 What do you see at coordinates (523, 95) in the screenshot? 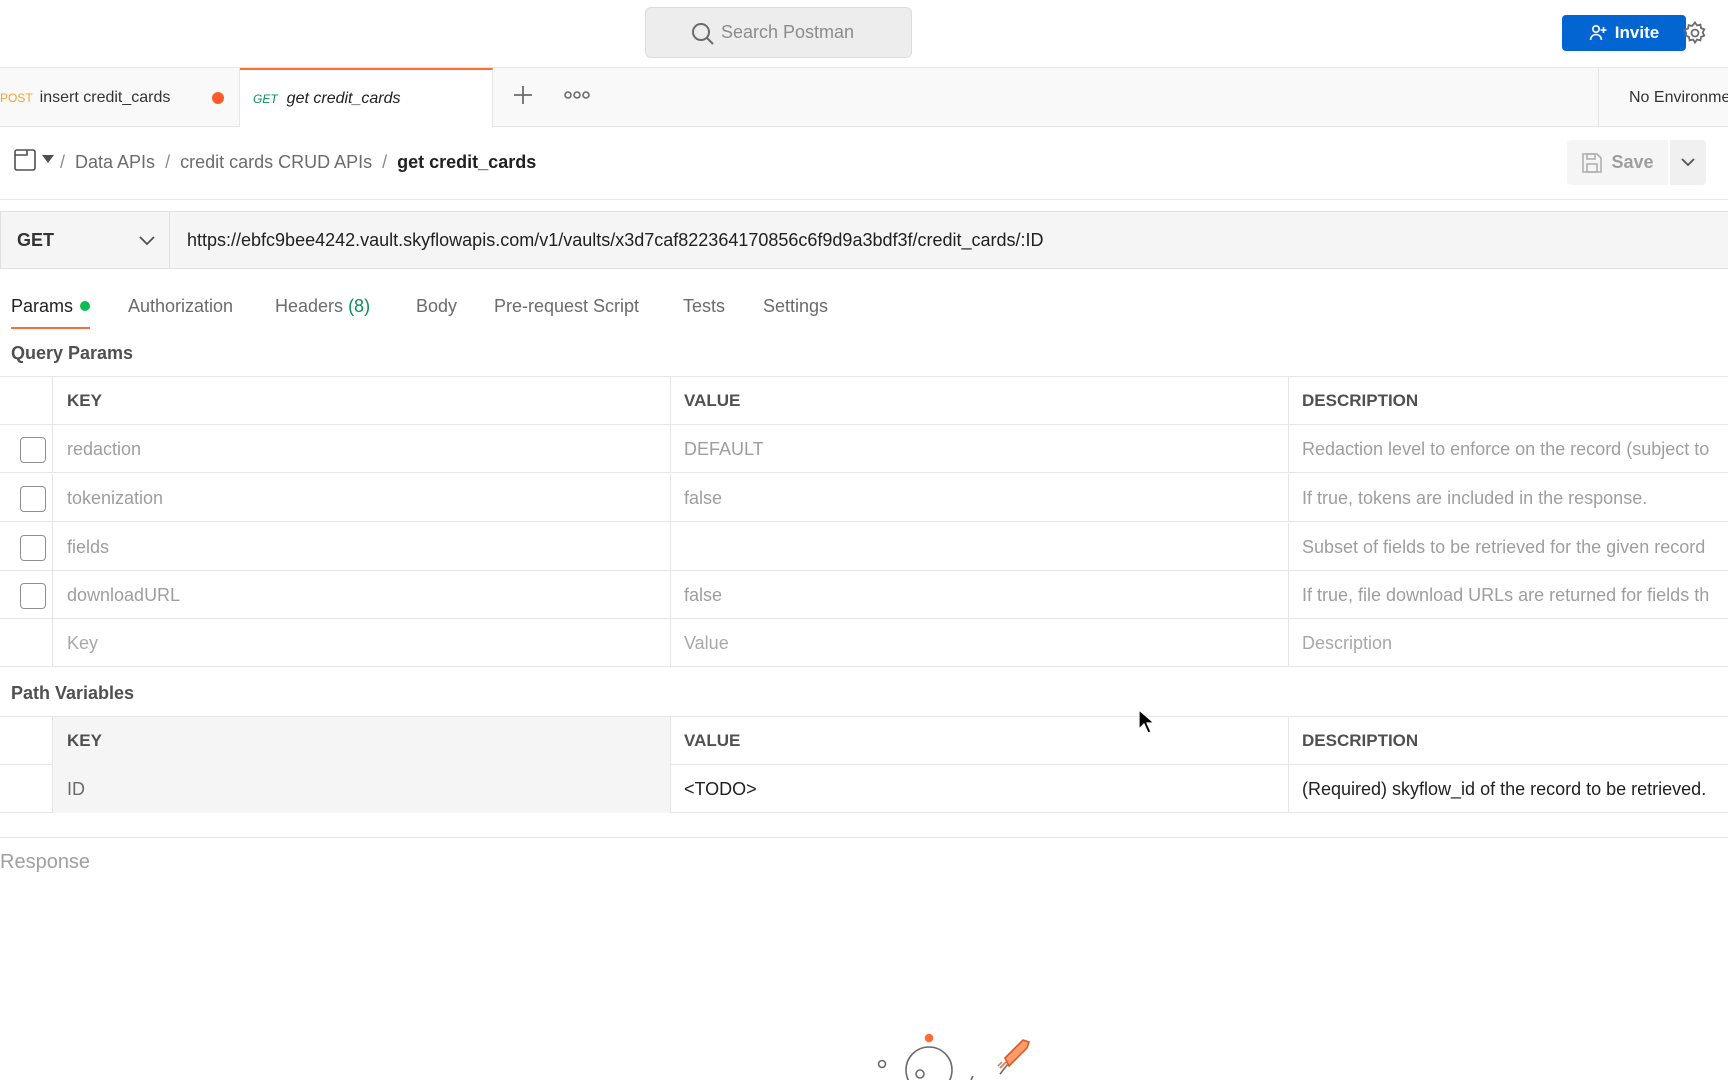
I see `plus-icon` at bounding box center [523, 95].